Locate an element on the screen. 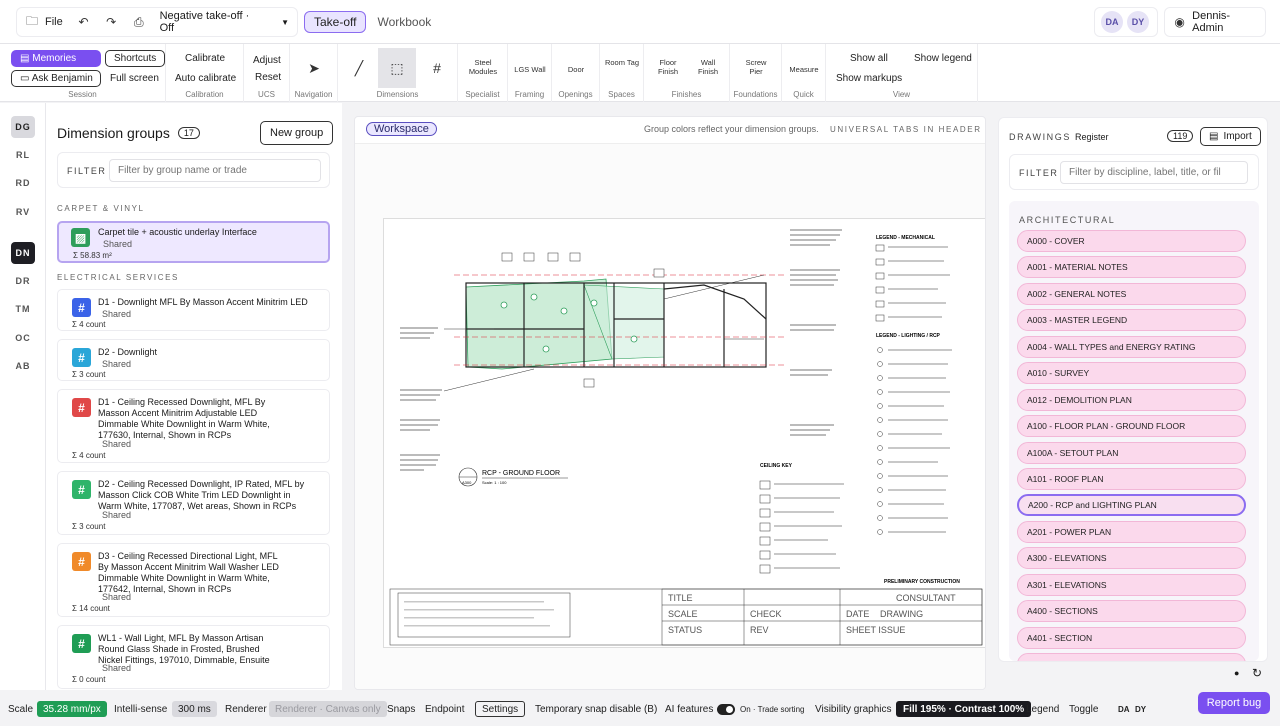 Image resolution: width=1280 pixels, height=726 pixels. ask-benjamin-button: ▭ Ask Benjamin is located at coordinates (56, 78).